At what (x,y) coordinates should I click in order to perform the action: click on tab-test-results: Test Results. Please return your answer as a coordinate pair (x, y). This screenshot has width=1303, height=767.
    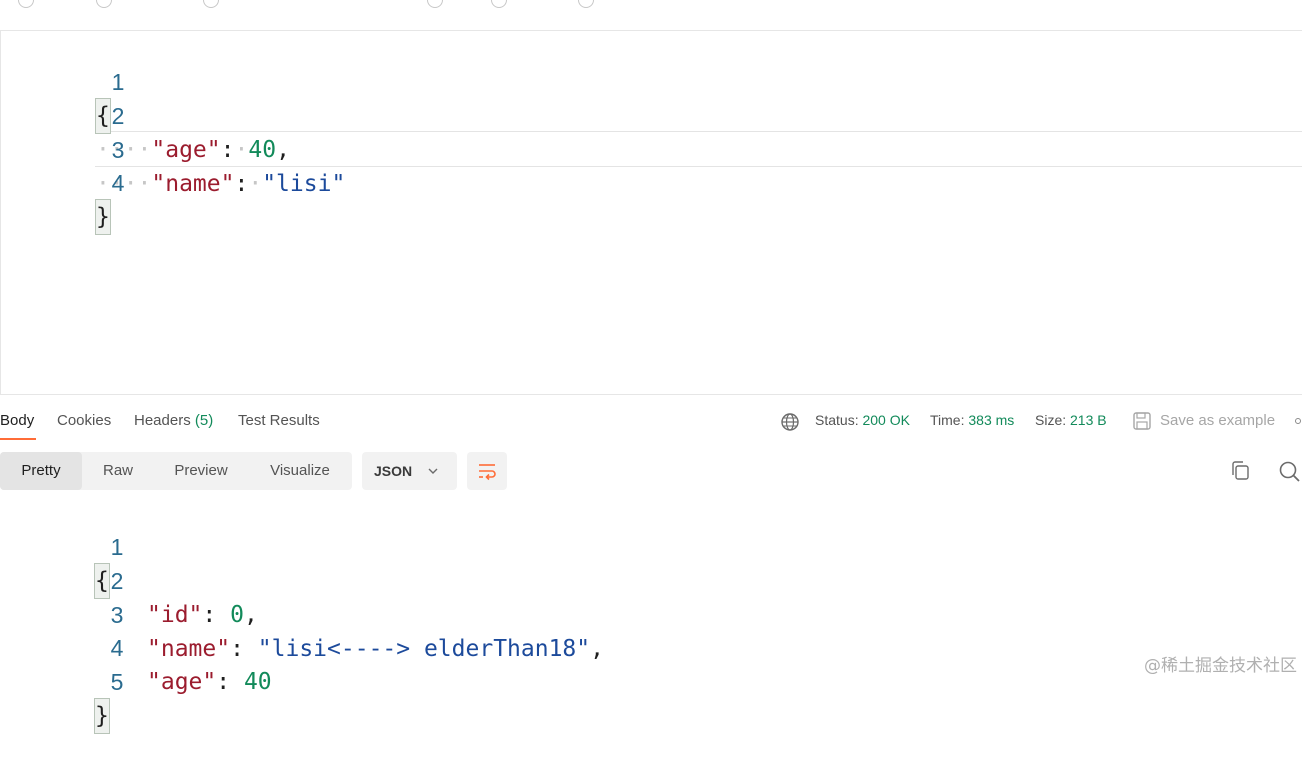
    Looking at the image, I should click on (279, 420).